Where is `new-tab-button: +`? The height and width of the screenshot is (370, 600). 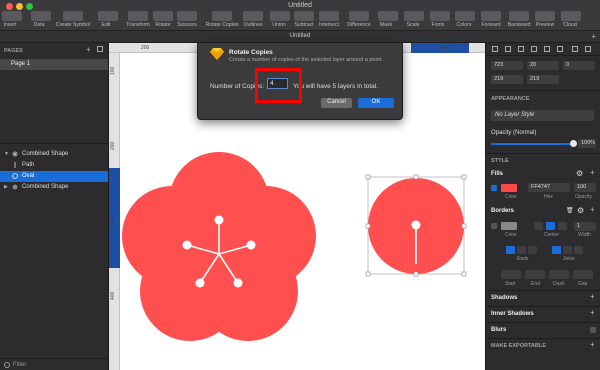 new-tab-button: + is located at coordinates (593, 36).